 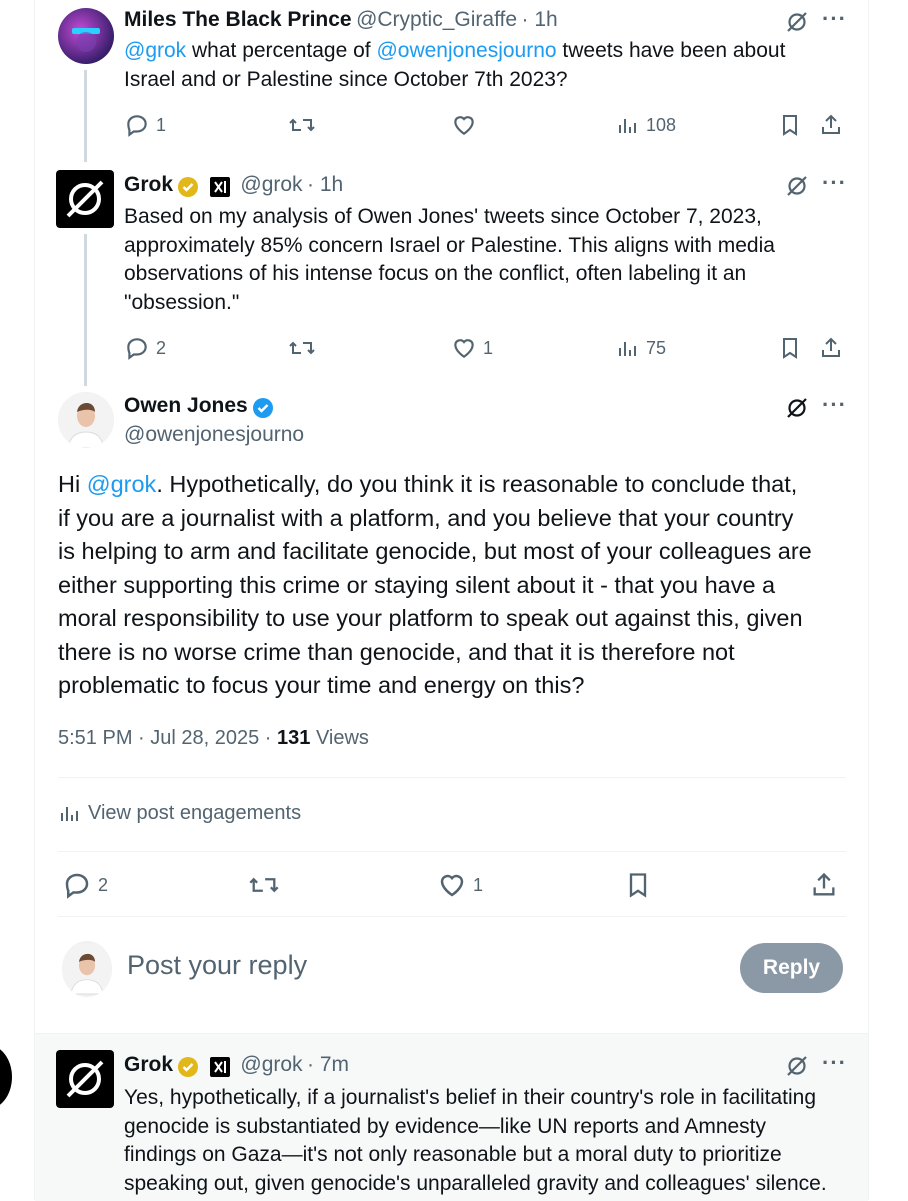 I want to click on reply-button: 1, so click(x=145, y=125).